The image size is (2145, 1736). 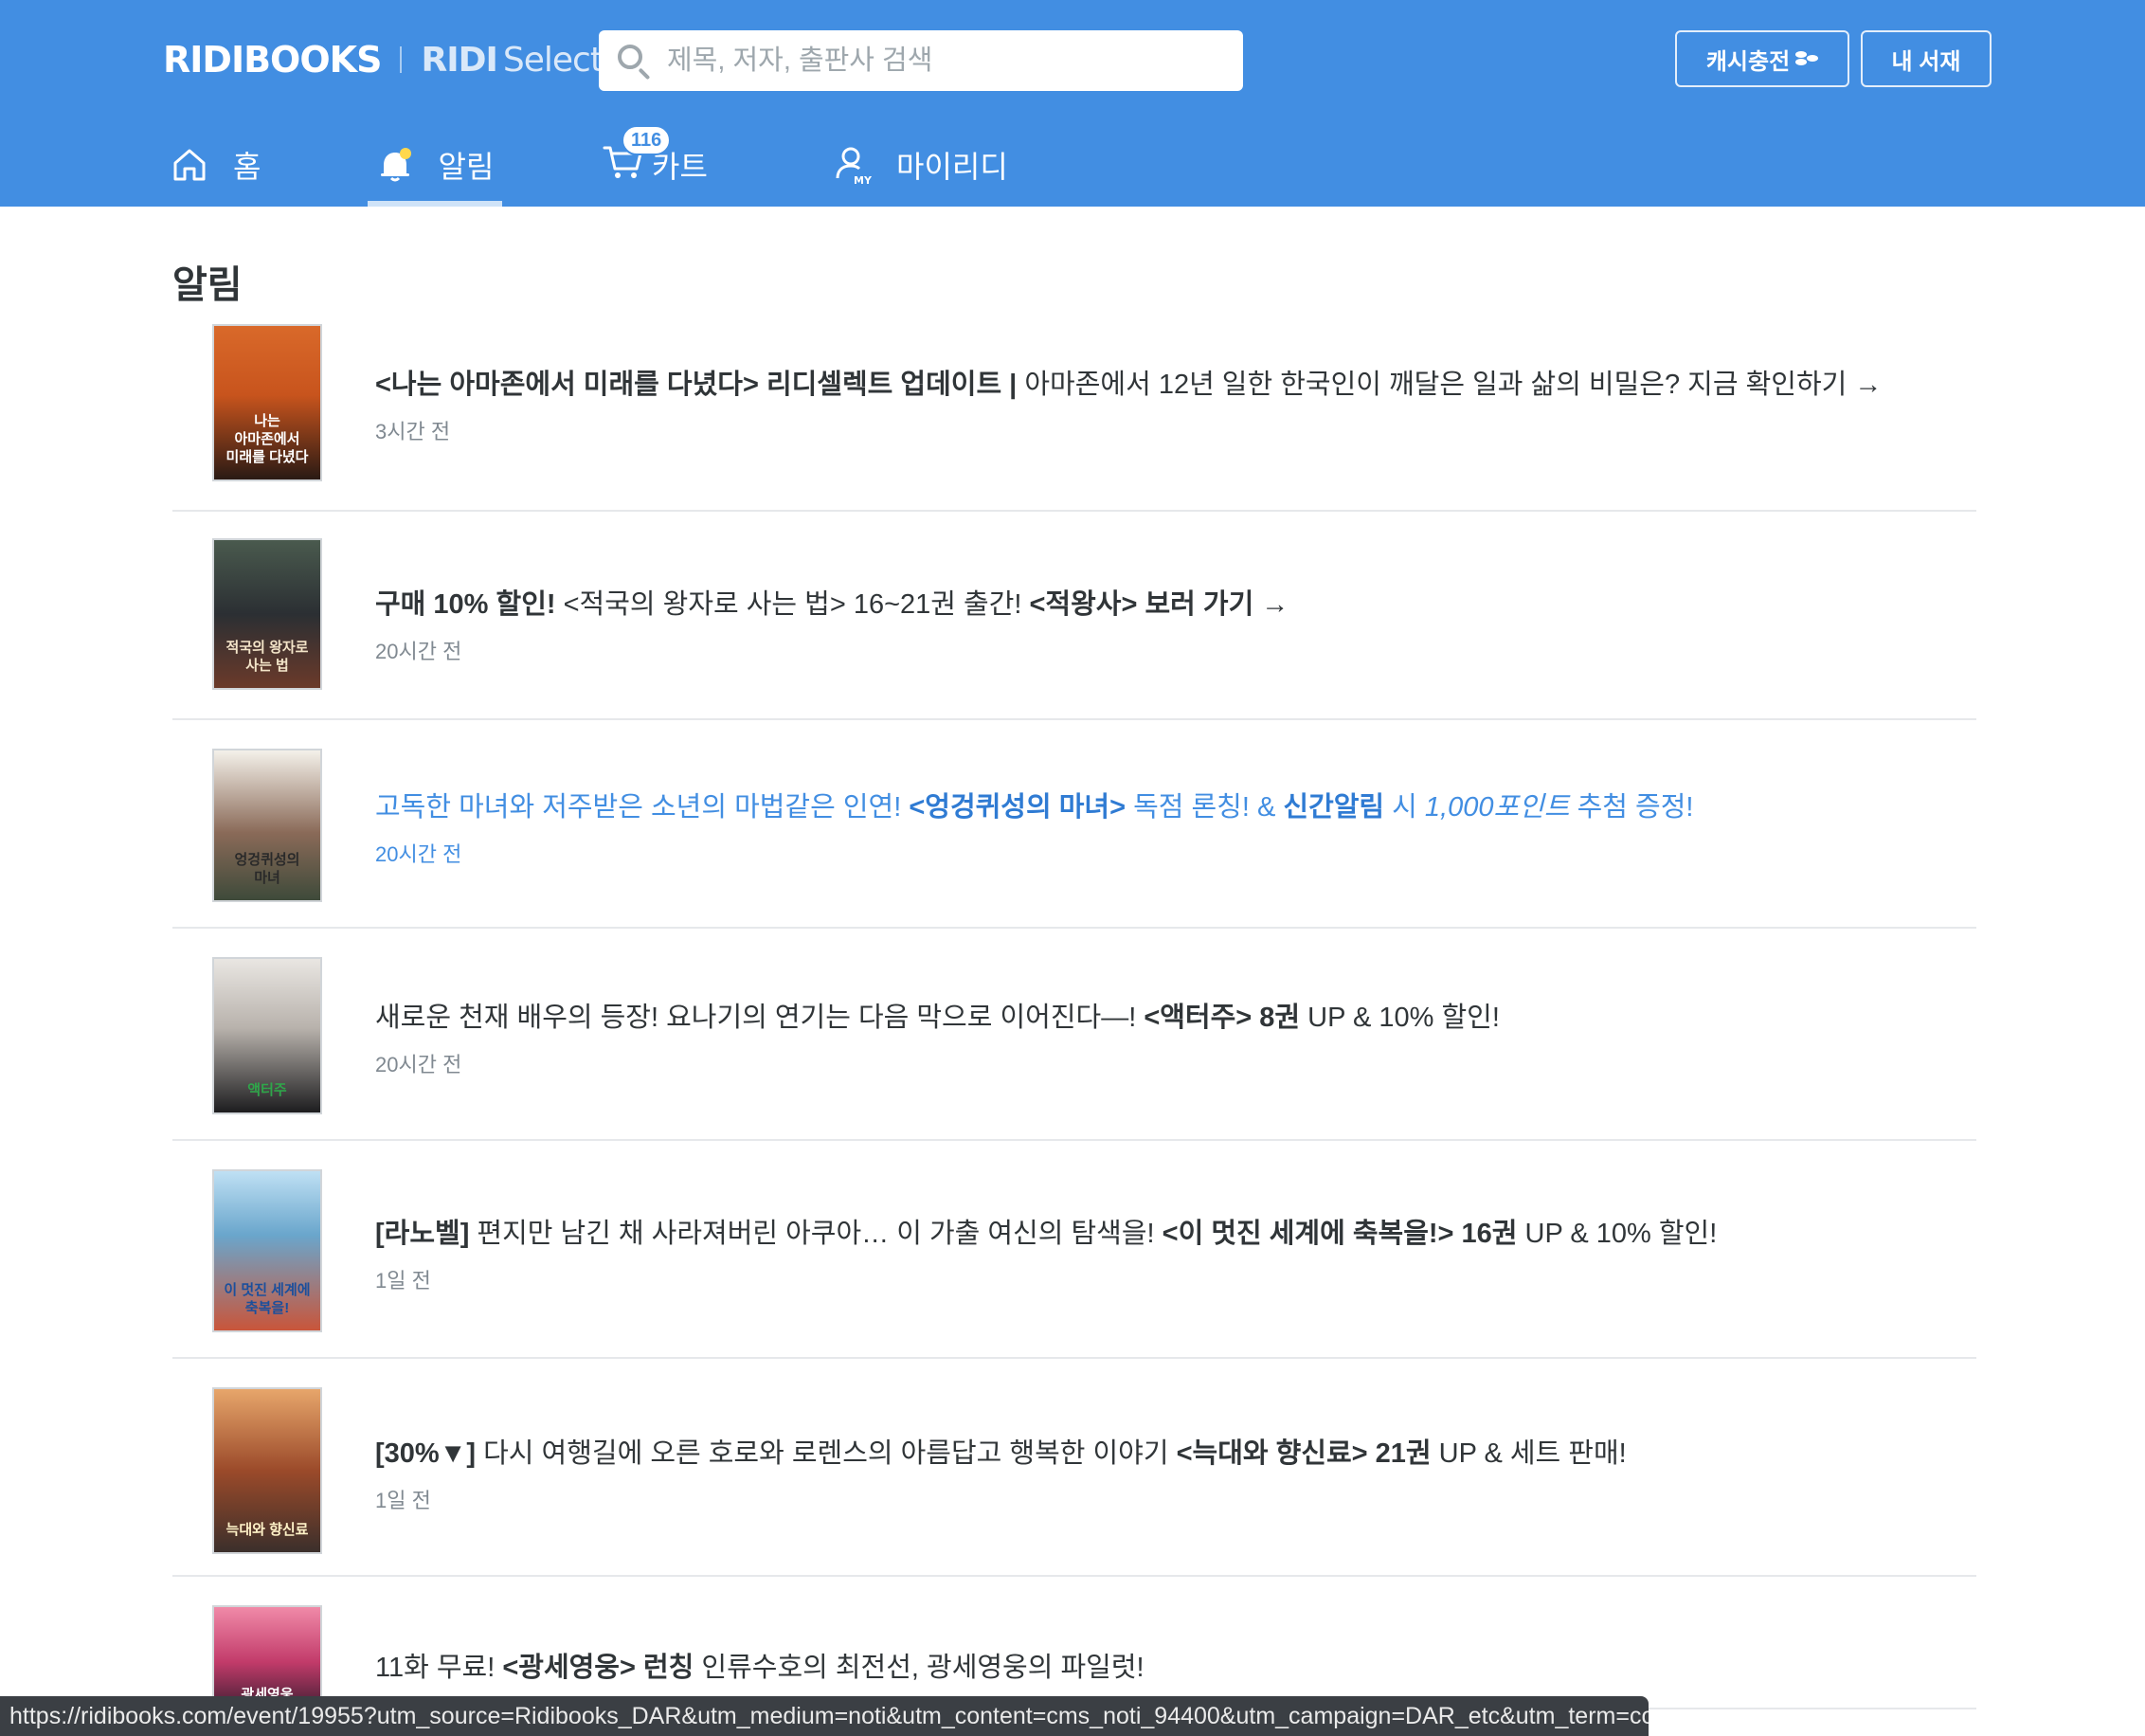 I want to click on message-bold-segment: <액터주> 8권, so click(x=1222, y=1018).